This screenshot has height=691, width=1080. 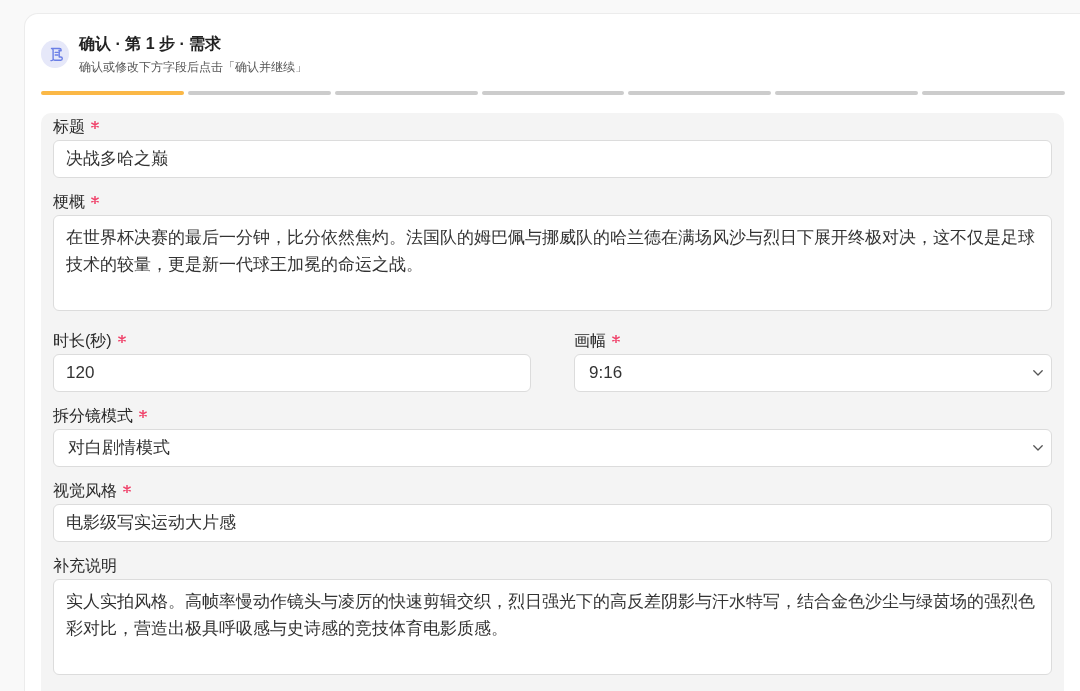 What do you see at coordinates (93, 416) in the screenshot?
I see `field-label: 拆分镜模式` at bounding box center [93, 416].